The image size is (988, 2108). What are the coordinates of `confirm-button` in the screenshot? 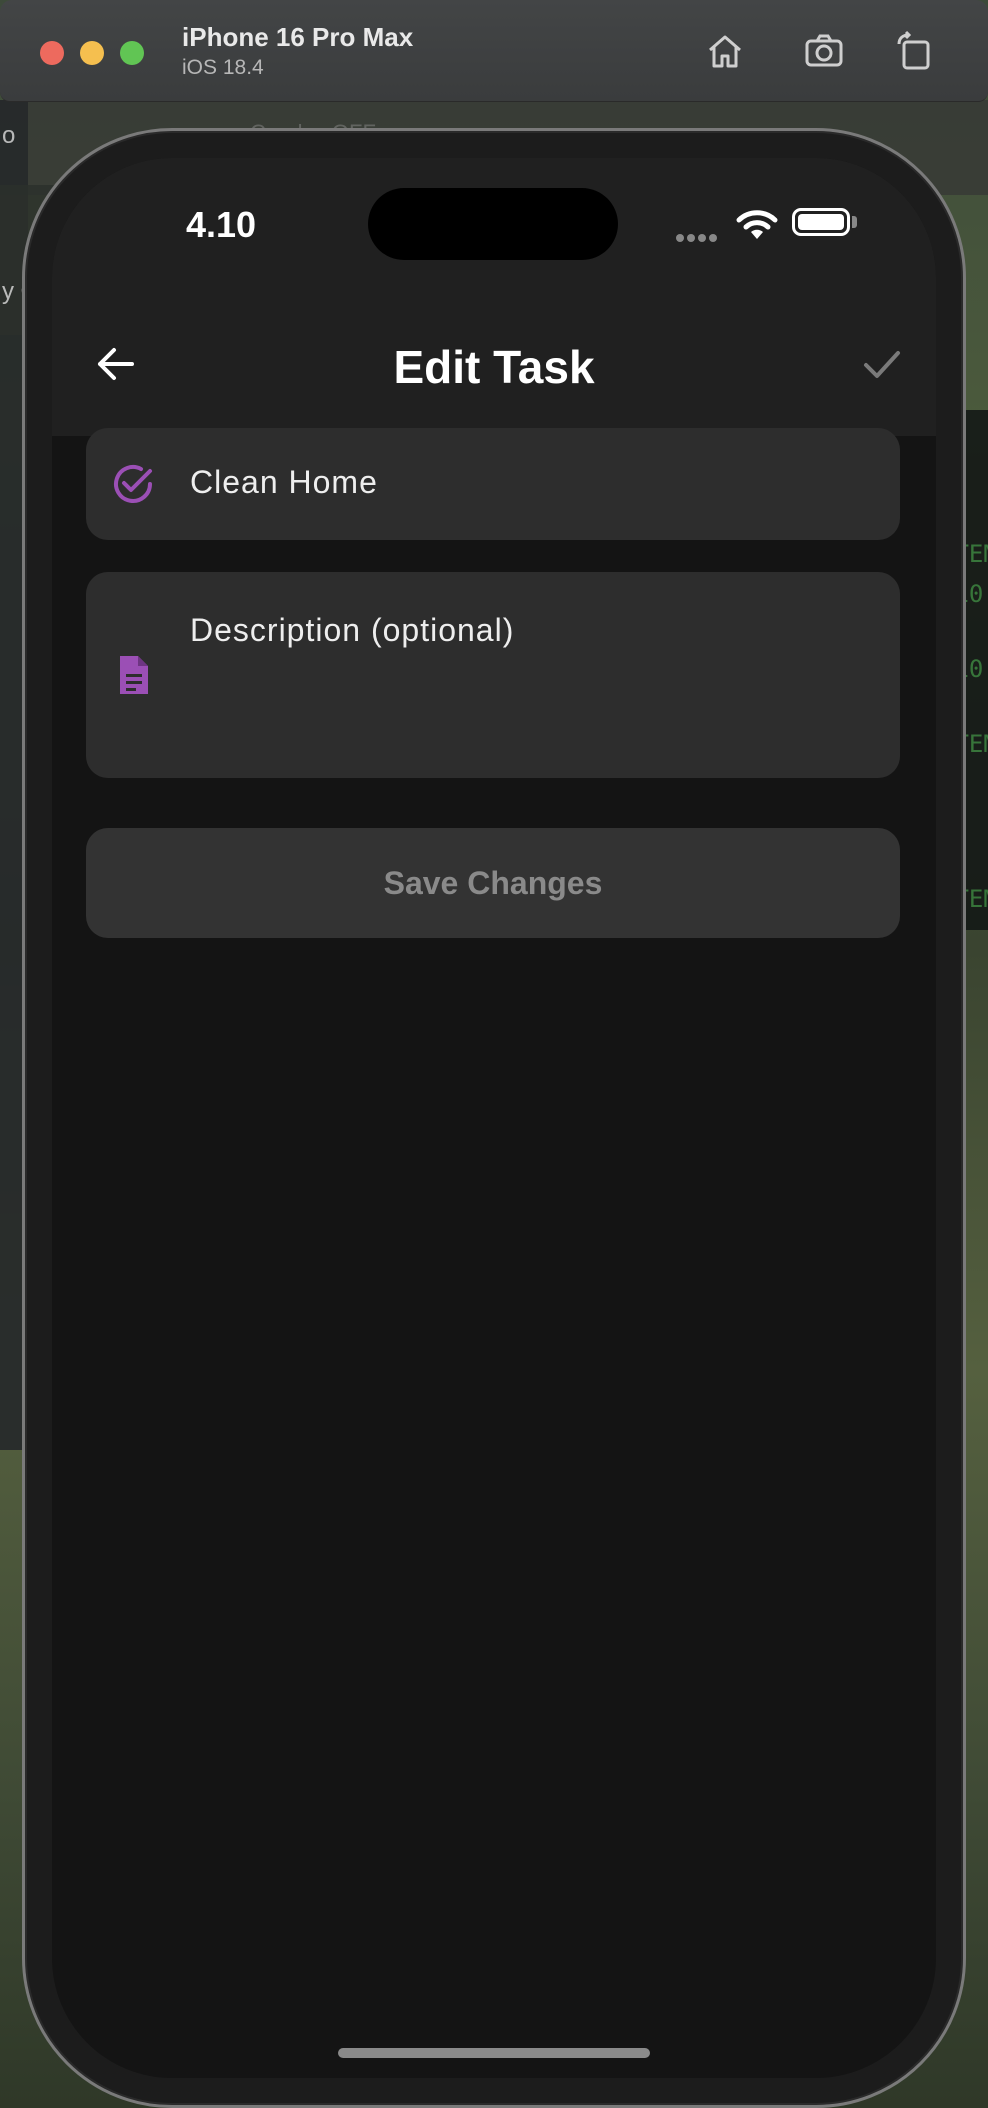 It's located at (882, 364).